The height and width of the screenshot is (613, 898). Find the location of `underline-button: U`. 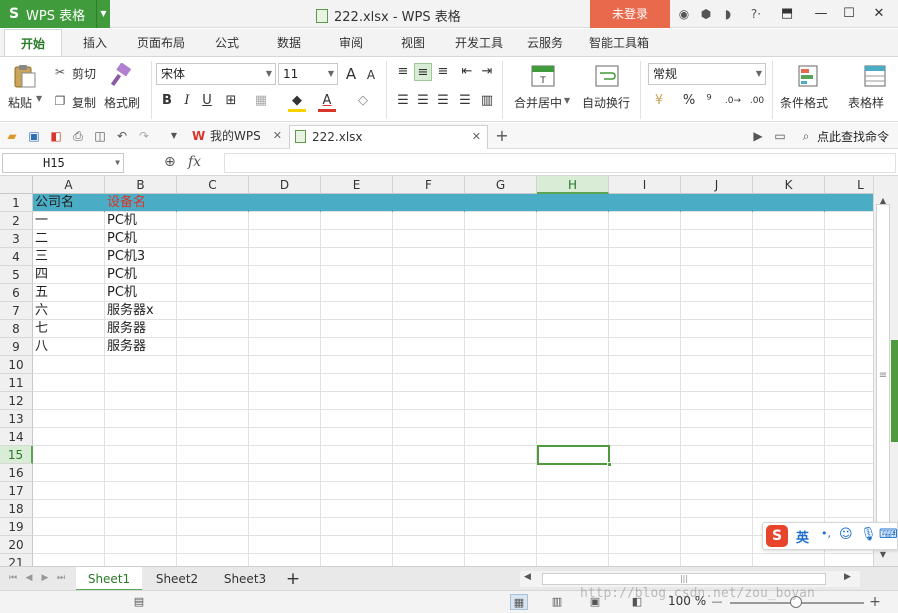

underline-button: U is located at coordinates (207, 101).